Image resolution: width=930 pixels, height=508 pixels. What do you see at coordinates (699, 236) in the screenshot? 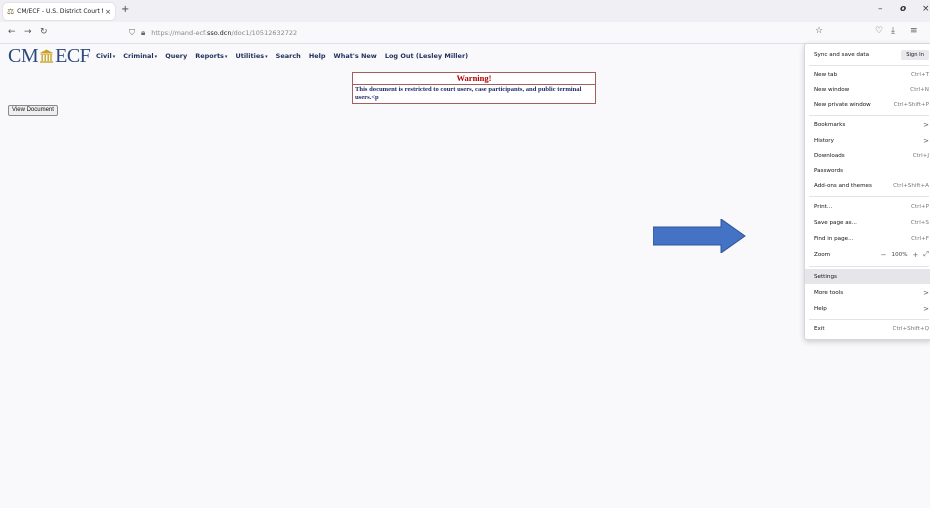
I see `right-arrow-icon` at bounding box center [699, 236].